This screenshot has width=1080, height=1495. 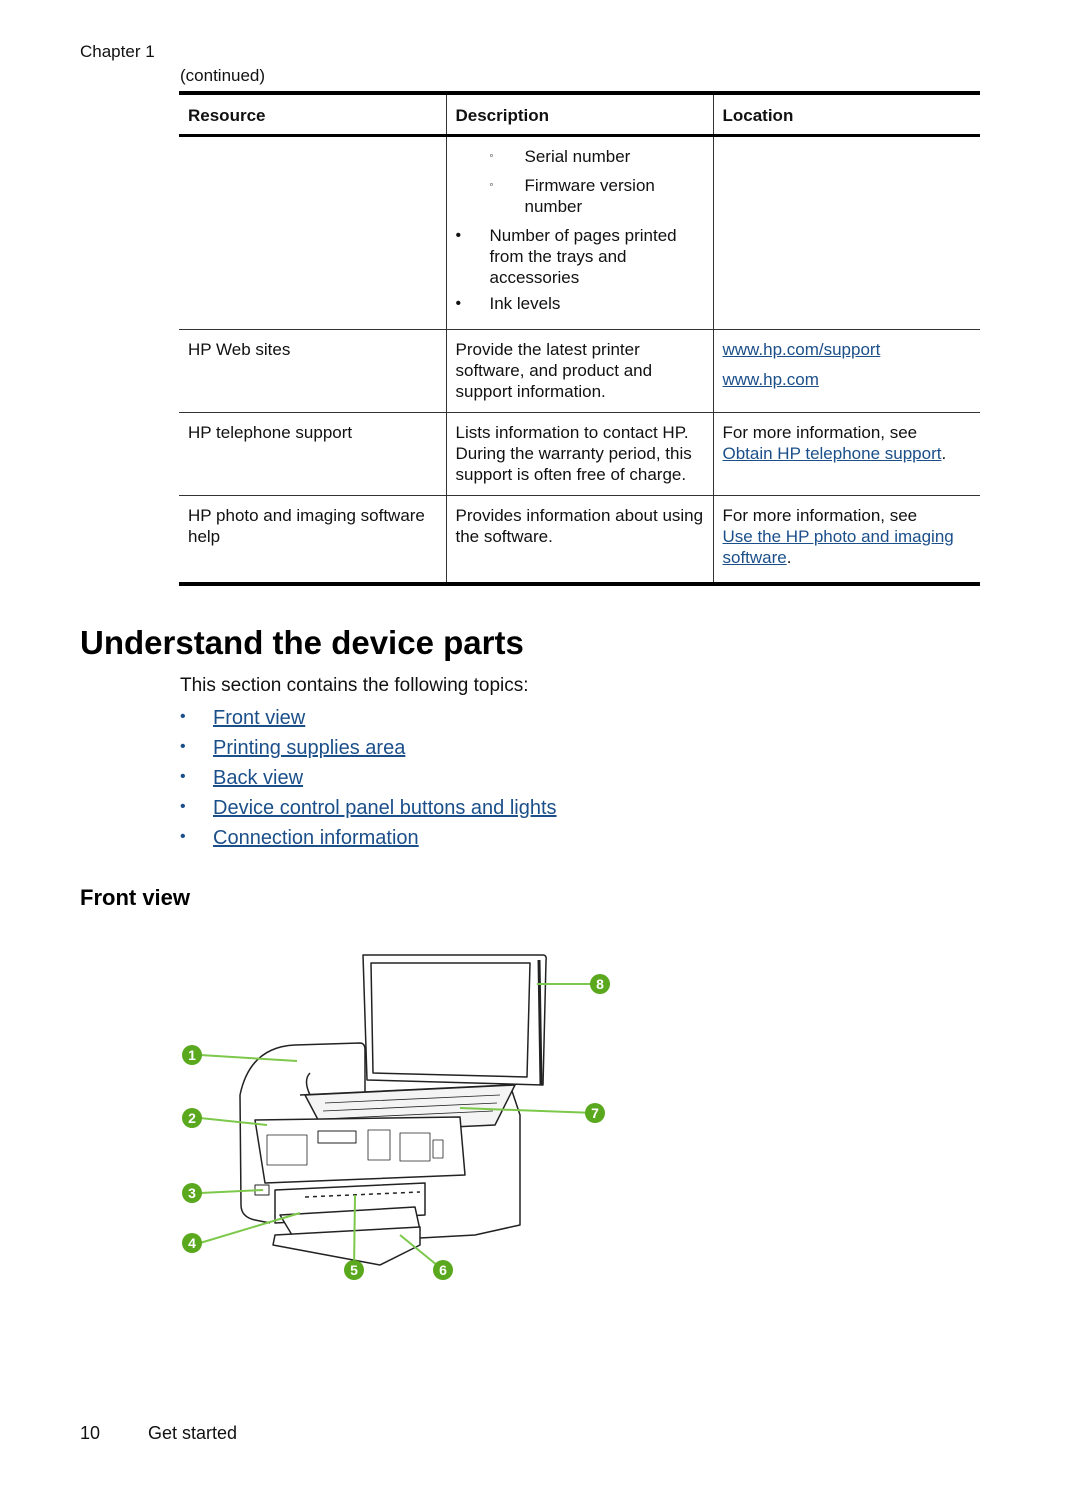 I want to click on subsection-title: Front view, so click(x=135, y=897).